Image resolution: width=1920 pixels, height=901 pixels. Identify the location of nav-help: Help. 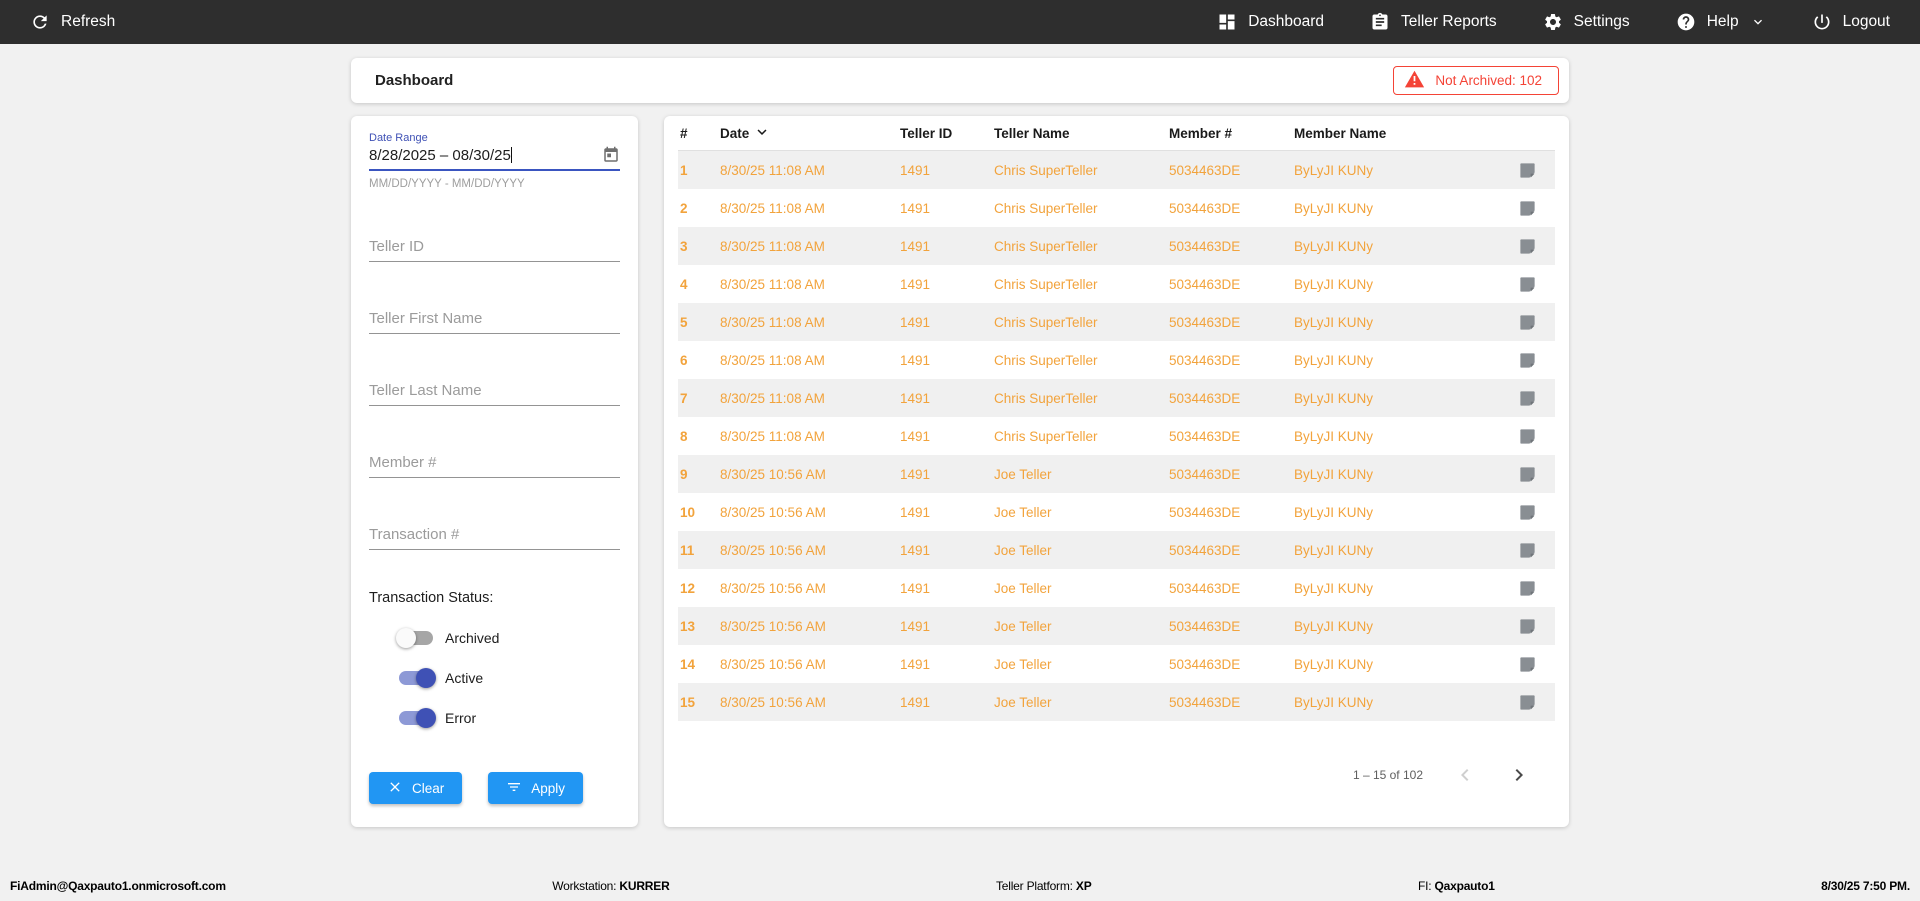
(1721, 22).